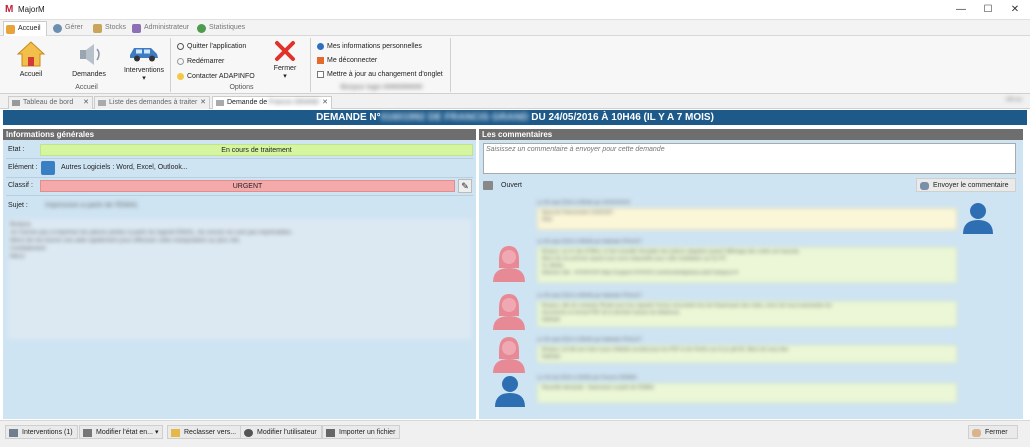 This screenshot has height=447, width=1030. What do you see at coordinates (380, 74) in the screenshot?
I see `maj-onglet-checkbox: Mettre à jour au changement d'onglet` at bounding box center [380, 74].